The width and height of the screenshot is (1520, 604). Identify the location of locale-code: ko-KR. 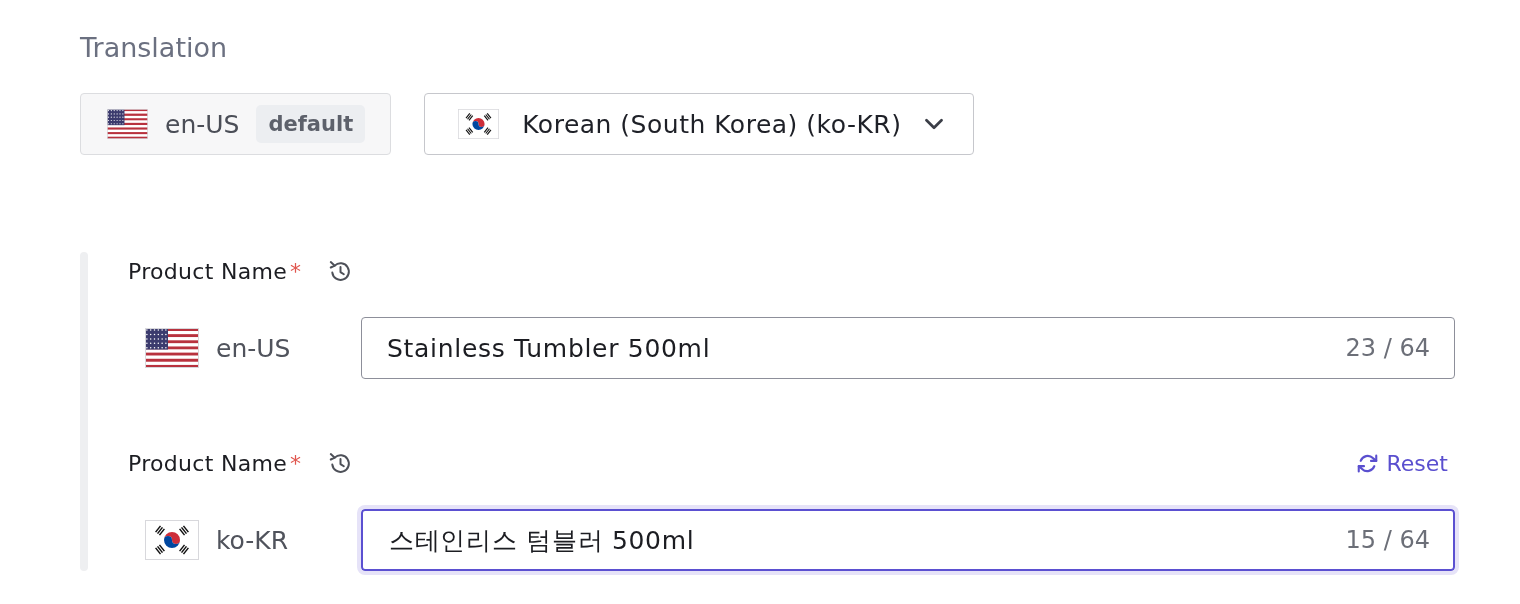
(252, 540).